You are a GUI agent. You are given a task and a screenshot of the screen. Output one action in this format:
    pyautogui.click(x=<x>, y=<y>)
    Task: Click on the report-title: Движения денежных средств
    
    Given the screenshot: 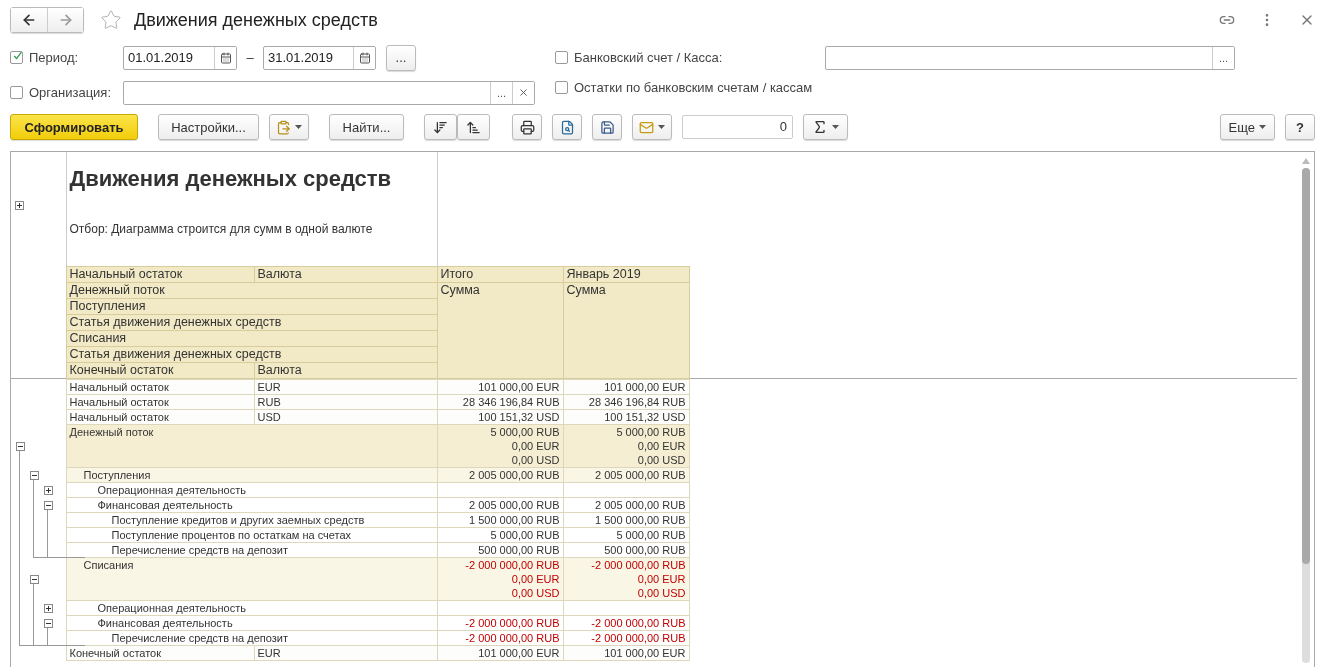 What is the action you would take?
    pyautogui.click(x=231, y=179)
    